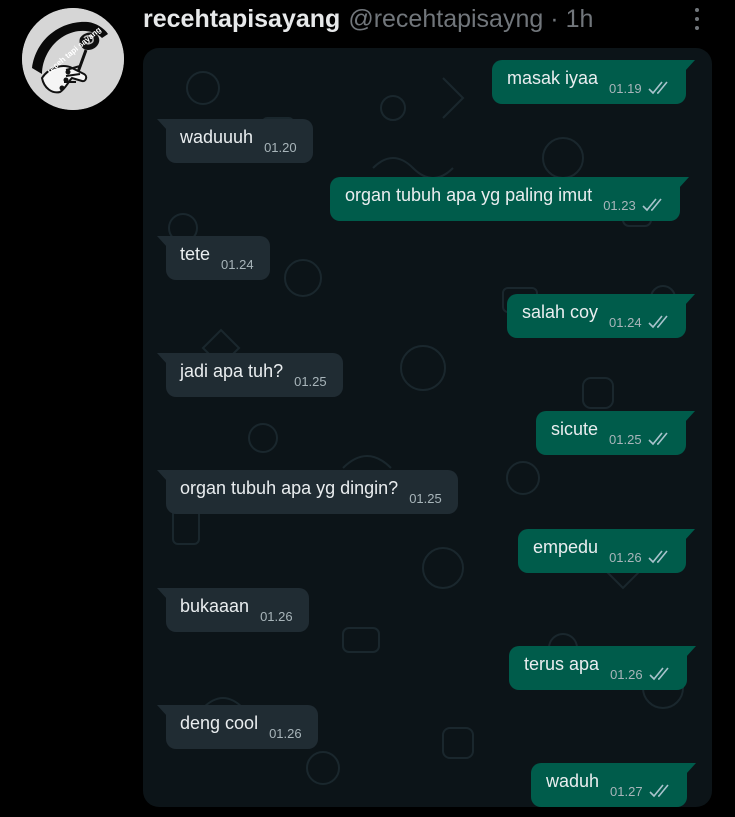 Image resolution: width=735 pixels, height=817 pixels. I want to click on avatar: receh tapi sayang, so click(73, 59).